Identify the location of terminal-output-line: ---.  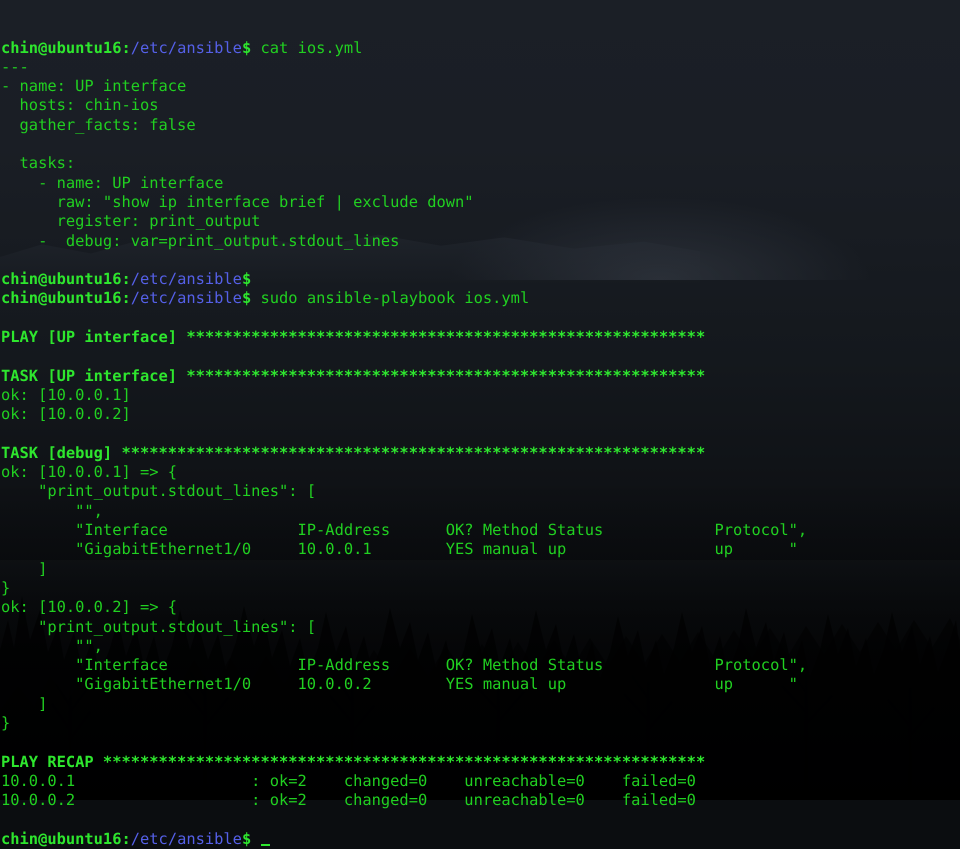
(480, 67).